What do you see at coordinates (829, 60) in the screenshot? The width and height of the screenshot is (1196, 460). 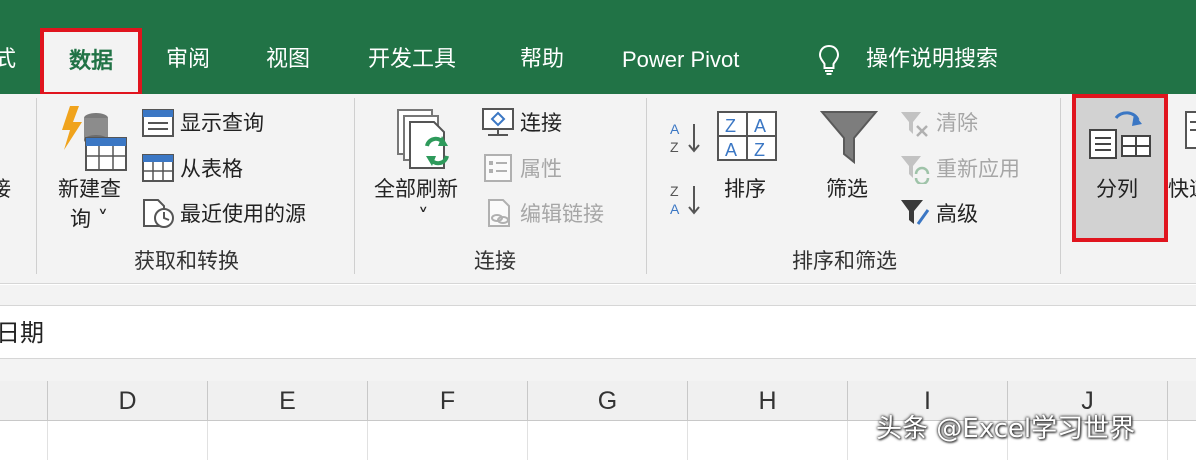 I see `lightbulb-icon` at bounding box center [829, 60].